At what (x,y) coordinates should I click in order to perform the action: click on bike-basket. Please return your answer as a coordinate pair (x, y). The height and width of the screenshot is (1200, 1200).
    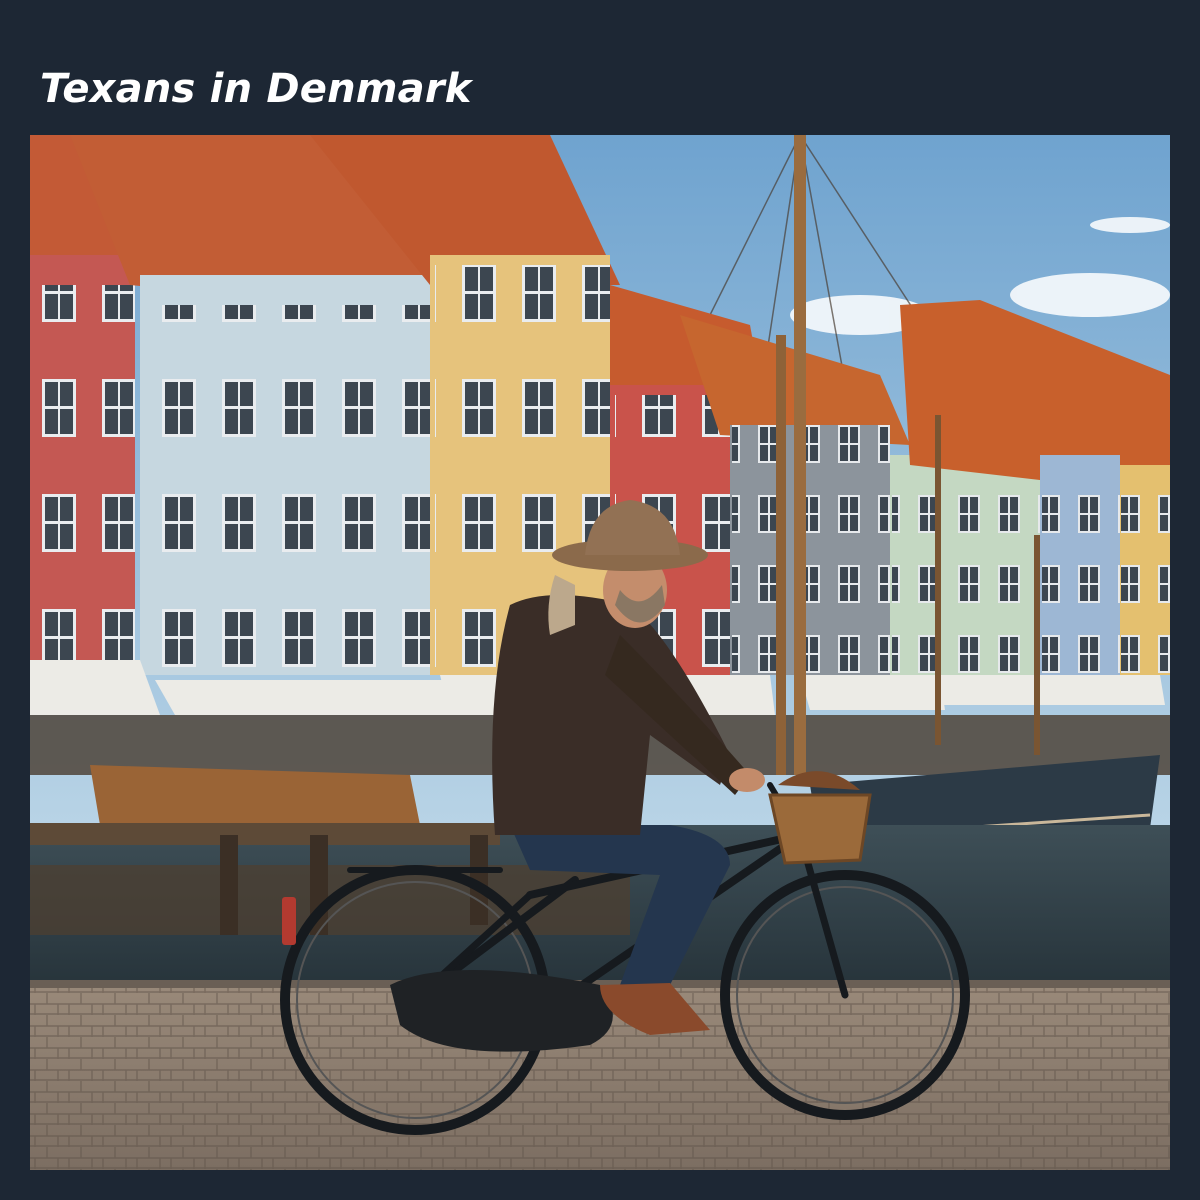
    Looking at the image, I should click on (820, 829).